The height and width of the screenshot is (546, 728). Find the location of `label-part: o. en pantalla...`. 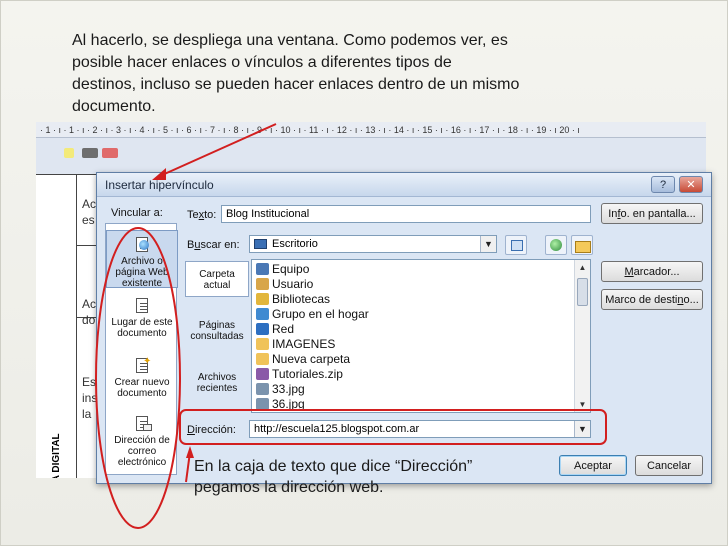

label-part: o. en pantalla... is located at coordinates (658, 213).